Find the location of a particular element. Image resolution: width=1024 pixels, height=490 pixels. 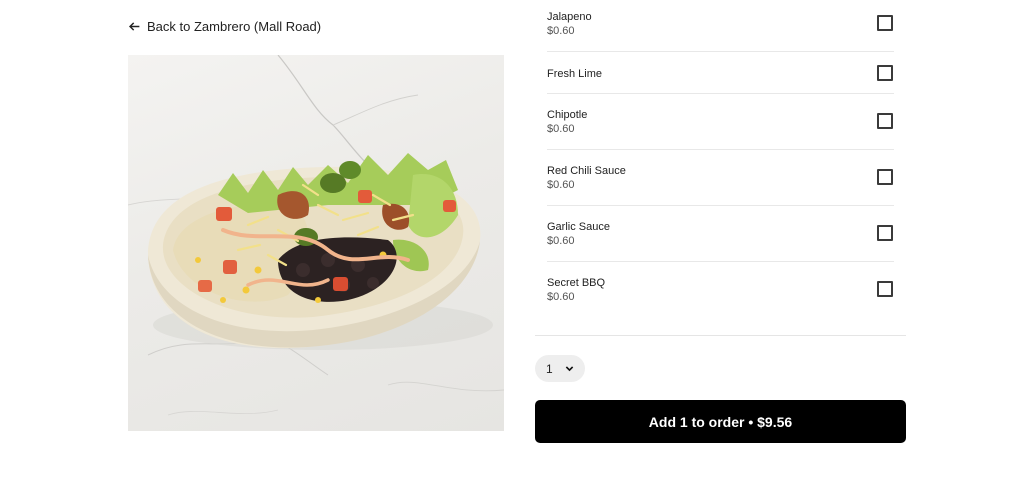

quantity-select: 1 is located at coordinates (560, 368).